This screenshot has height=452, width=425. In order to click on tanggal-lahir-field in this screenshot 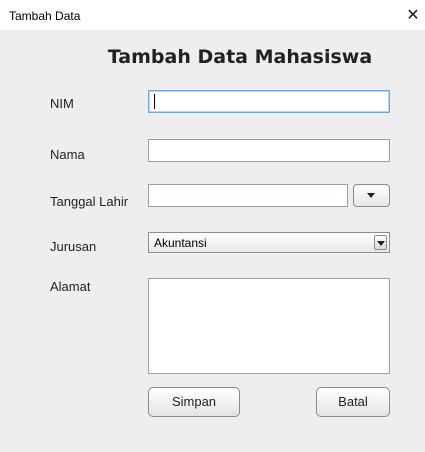, I will do `click(248, 195)`.